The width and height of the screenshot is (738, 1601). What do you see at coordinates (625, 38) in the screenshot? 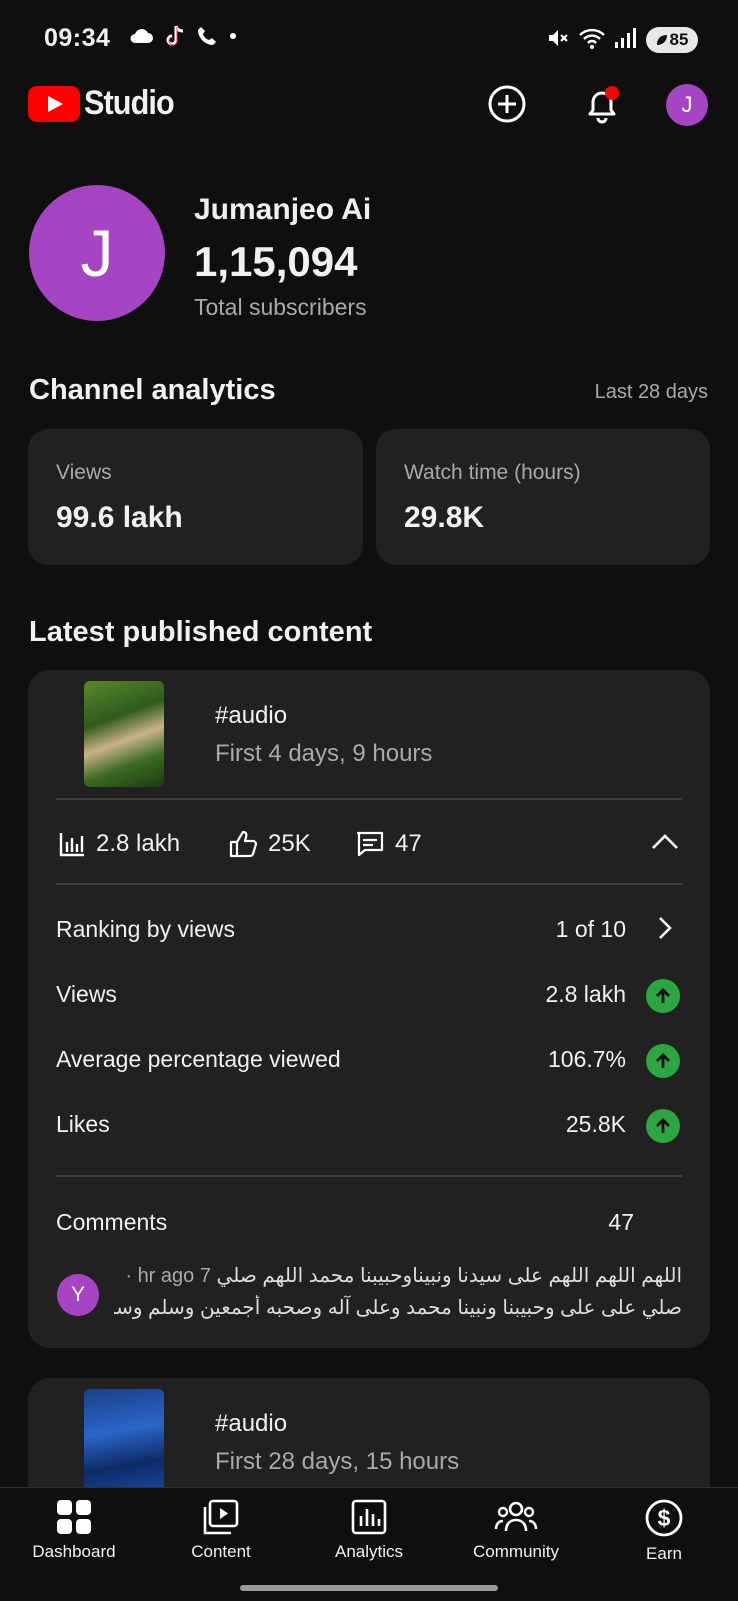
I see `signal-icon` at bounding box center [625, 38].